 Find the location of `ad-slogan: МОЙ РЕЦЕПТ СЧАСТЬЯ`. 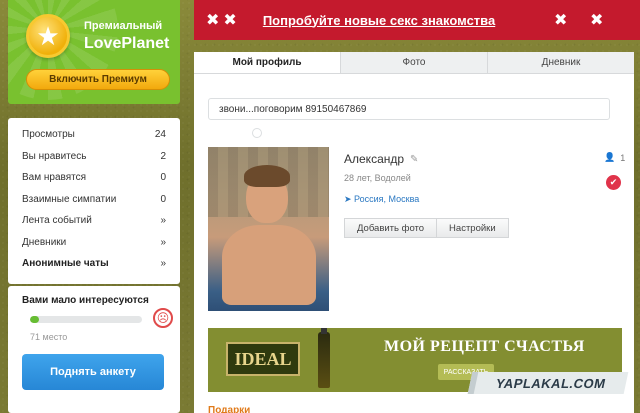

ad-slogan: МОЙ РЕЦЕПТ СЧАСТЬЯ is located at coordinates (484, 346).